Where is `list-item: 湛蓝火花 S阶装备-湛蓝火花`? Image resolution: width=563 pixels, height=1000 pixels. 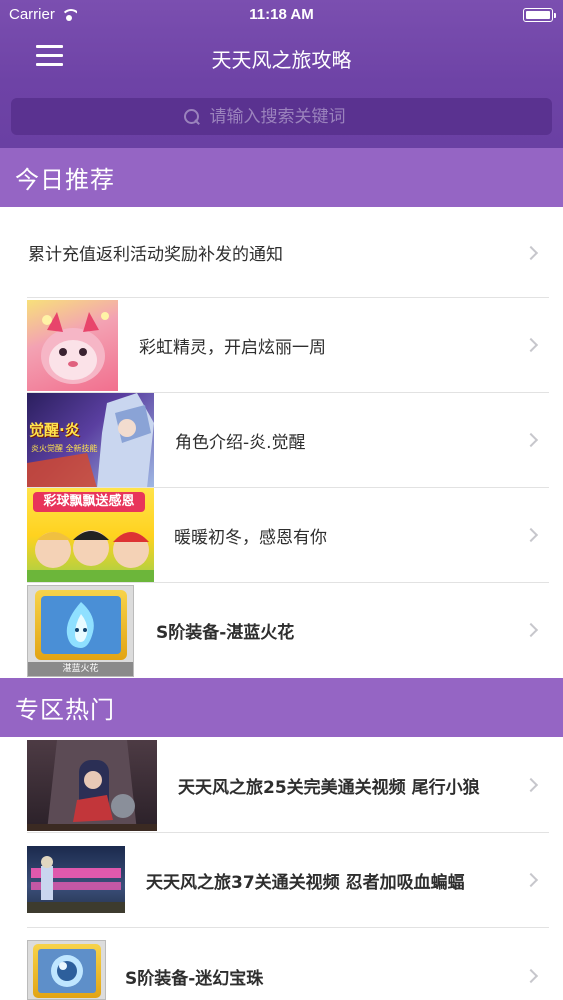
list-item: 湛蓝火花 S阶装备-湛蓝火花 is located at coordinates (281, 630).